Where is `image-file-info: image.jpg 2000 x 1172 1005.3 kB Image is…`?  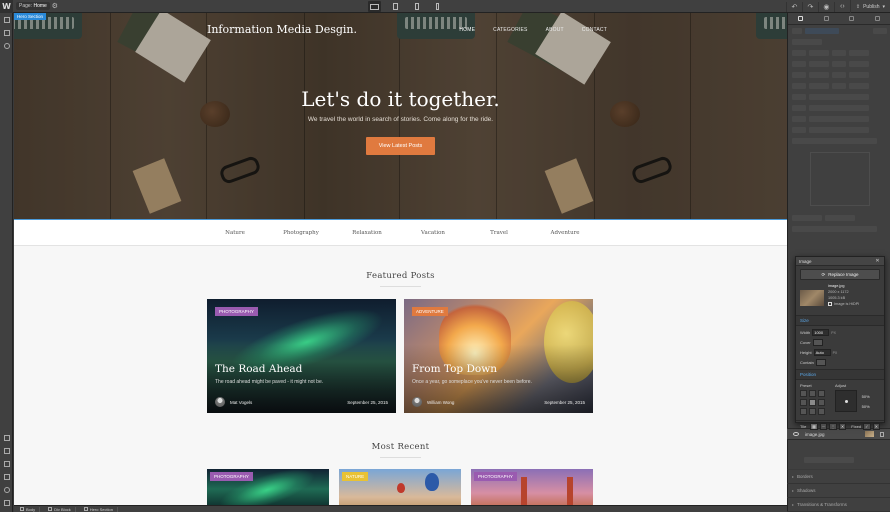 image-file-info: image.jpg 2000 x 1172 1005.3 kB Image is… is located at coordinates (840, 299).